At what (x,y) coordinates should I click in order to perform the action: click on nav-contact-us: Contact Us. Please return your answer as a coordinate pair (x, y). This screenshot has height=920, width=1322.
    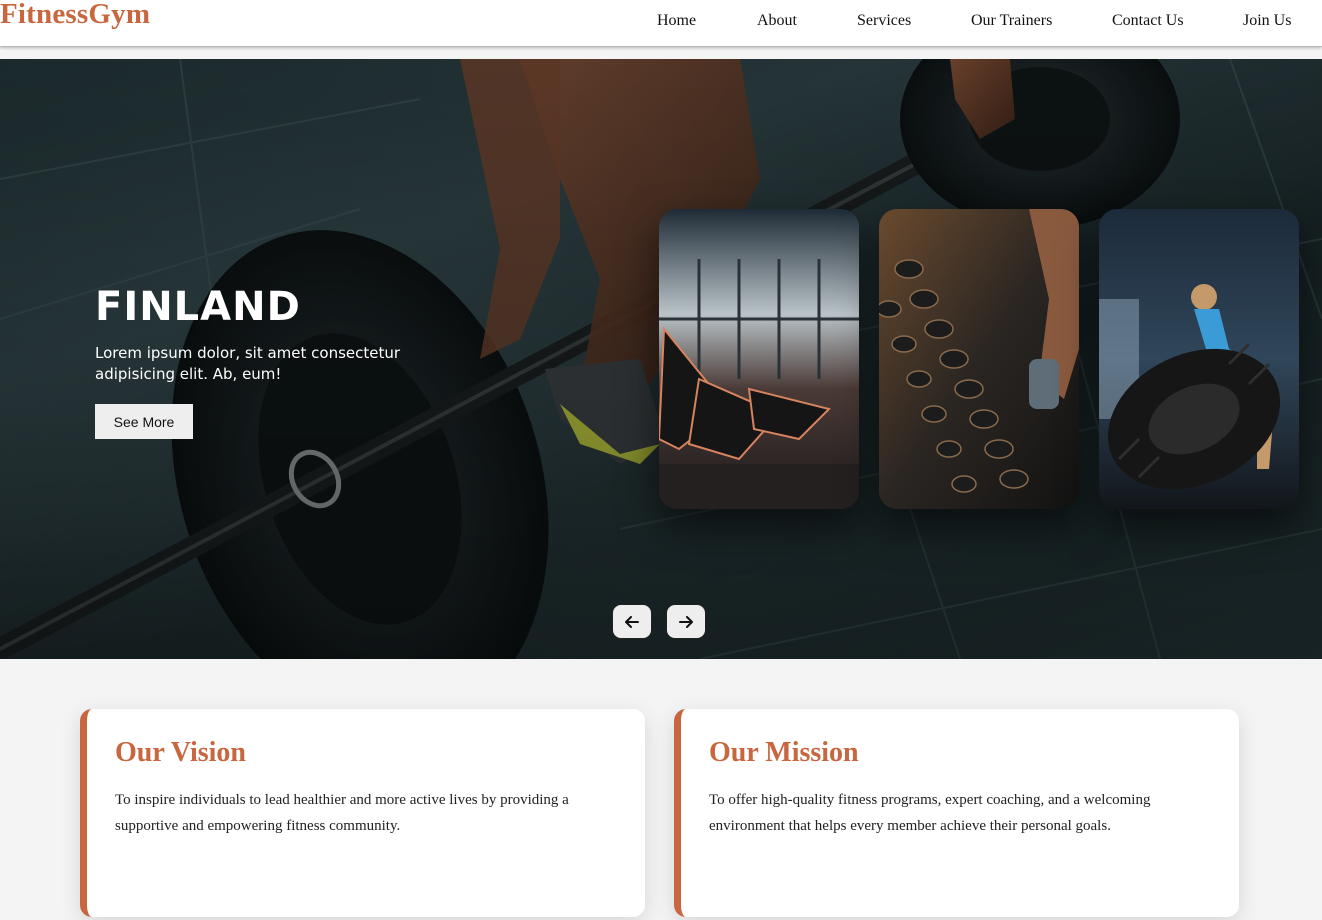
    Looking at the image, I should click on (1148, 21).